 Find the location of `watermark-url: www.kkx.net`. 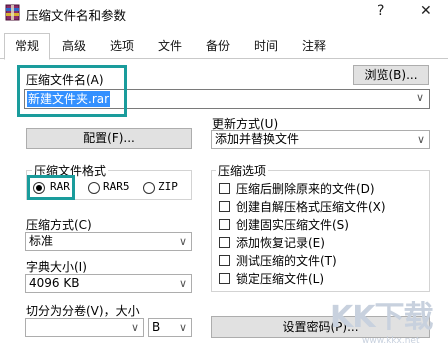

watermark-url: www.kkx.net is located at coordinates (391, 341).